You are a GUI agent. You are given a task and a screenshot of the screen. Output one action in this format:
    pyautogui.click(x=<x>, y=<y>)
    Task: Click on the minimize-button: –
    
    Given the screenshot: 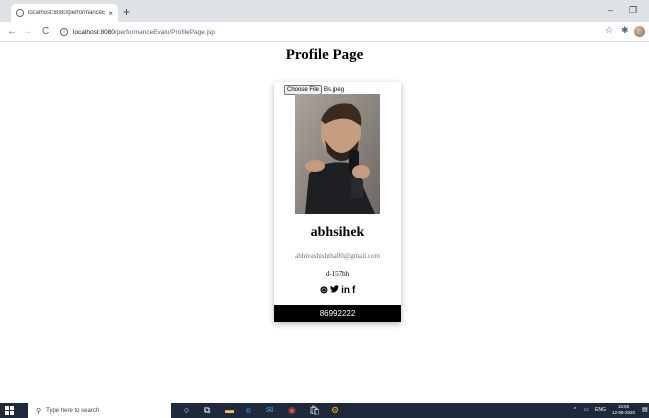 What is the action you would take?
    pyautogui.click(x=610, y=10)
    